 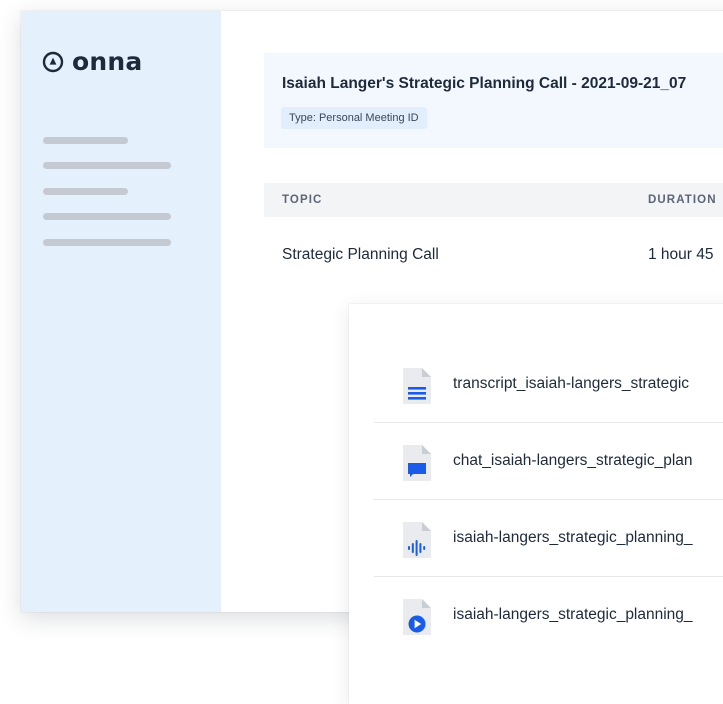 I want to click on table-header: TOPIC DURATION, so click(x=493, y=200).